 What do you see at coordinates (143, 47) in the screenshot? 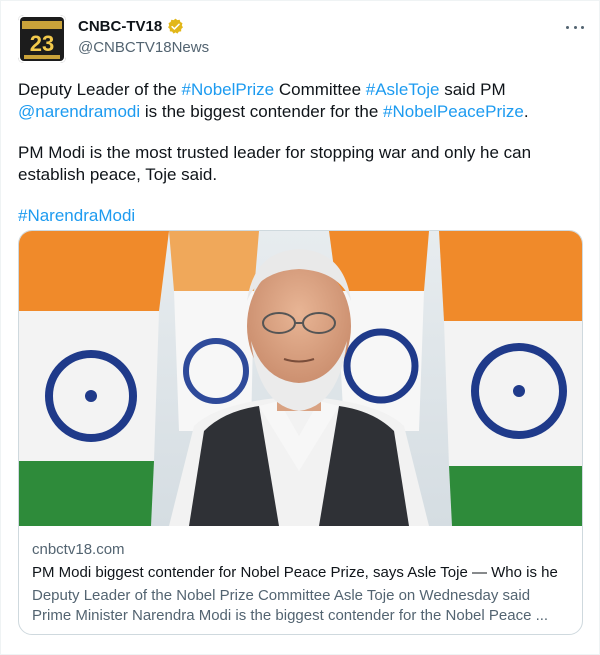
I see `author-handle: @CNBCTV18News` at bounding box center [143, 47].